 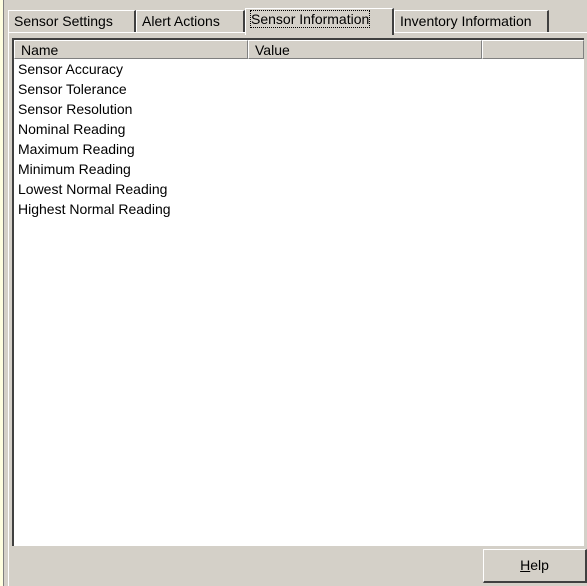 What do you see at coordinates (72, 129) in the screenshot?
I see `list-item-name: Nominal Reading` at bounding box center [72, 129].